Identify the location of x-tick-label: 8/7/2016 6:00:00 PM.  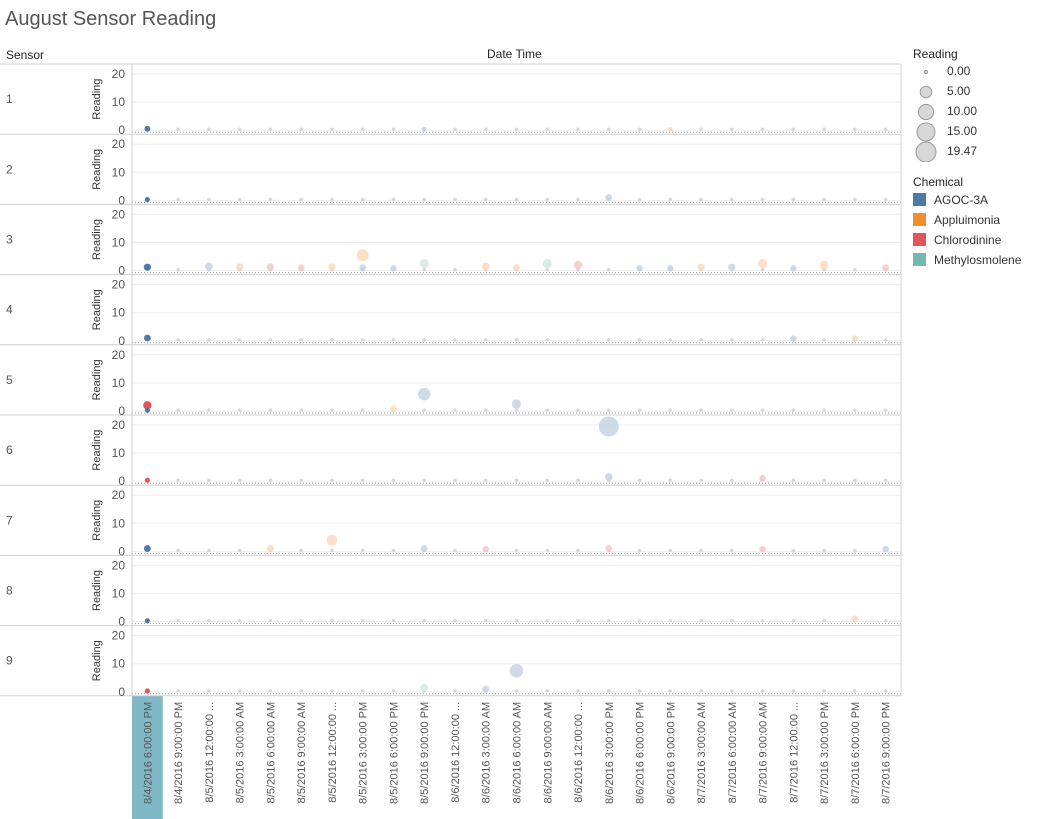
(856, 753).